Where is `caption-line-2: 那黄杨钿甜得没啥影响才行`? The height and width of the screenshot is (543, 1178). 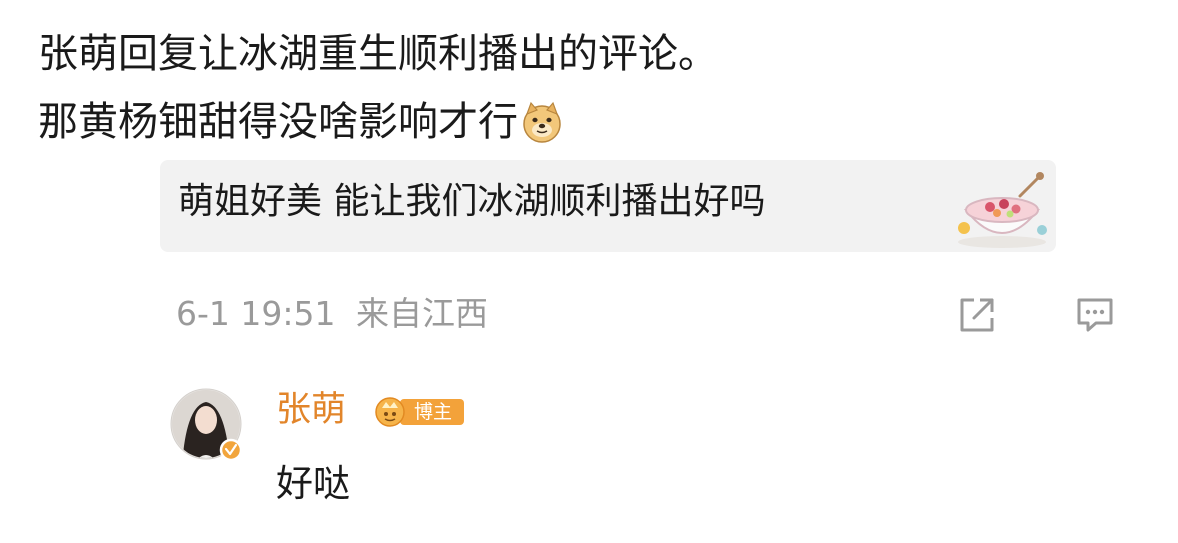
caption-line-2: 那黄杨钿甜得没啥影响才行 is located at coordinates (301, 122).